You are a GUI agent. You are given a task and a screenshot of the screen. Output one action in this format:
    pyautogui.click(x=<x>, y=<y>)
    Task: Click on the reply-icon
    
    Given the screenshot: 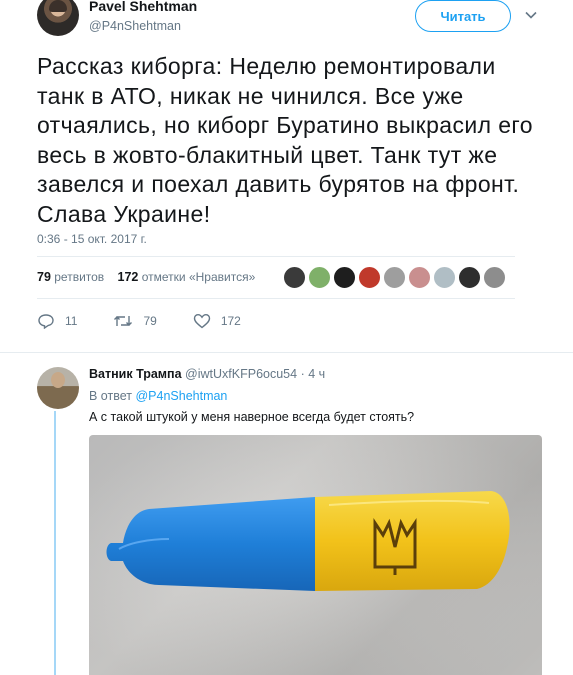 What is the action you would take?
    pyautogui.click(x=46, y=321)
    